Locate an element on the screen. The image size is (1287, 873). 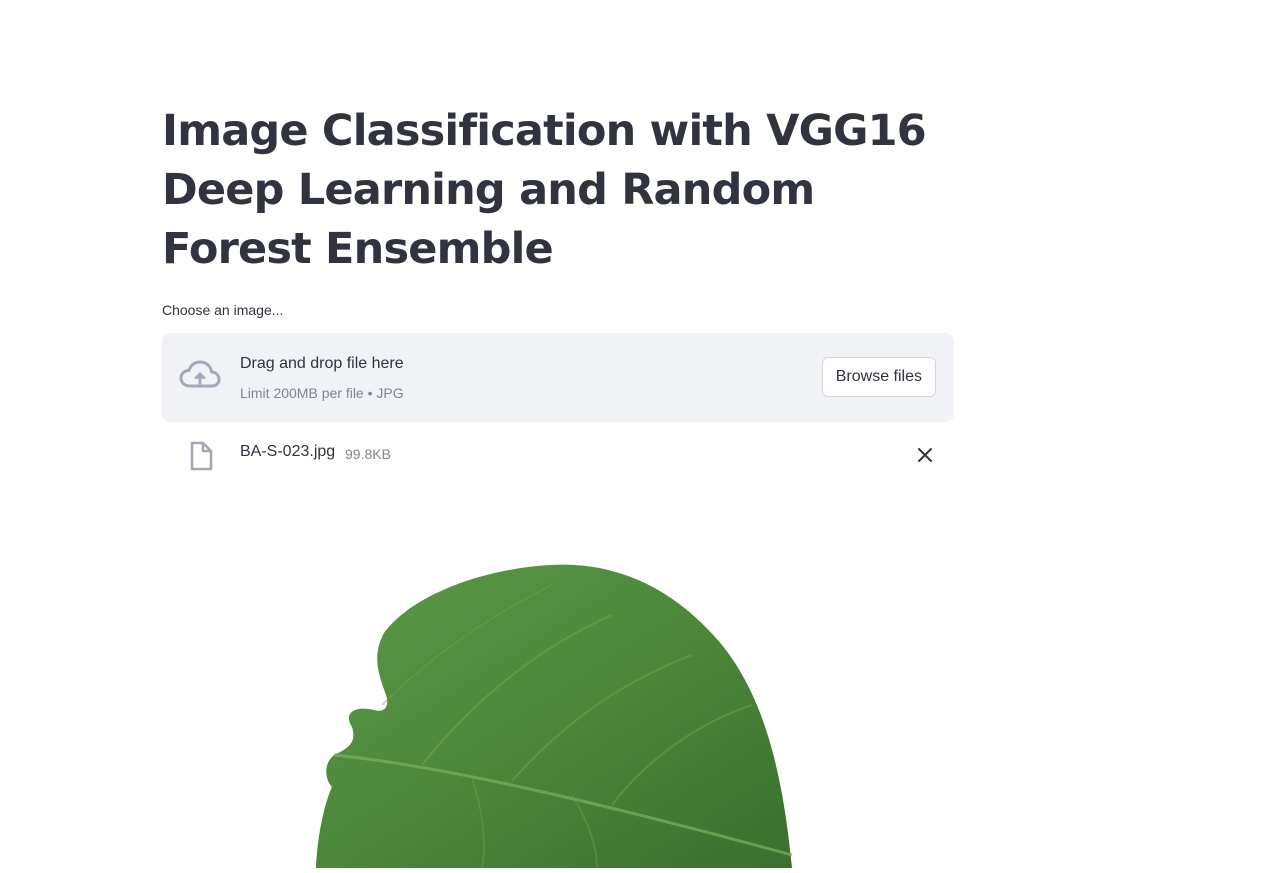
remove-file-button is located at coordinates (925, 455).